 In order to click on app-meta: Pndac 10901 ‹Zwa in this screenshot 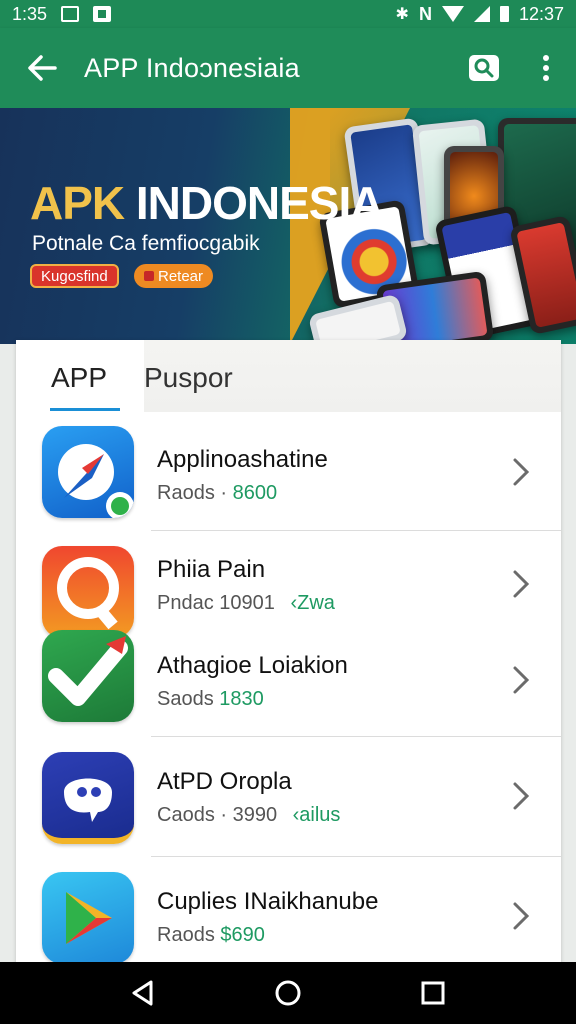, I will do `click(246, 603)`.